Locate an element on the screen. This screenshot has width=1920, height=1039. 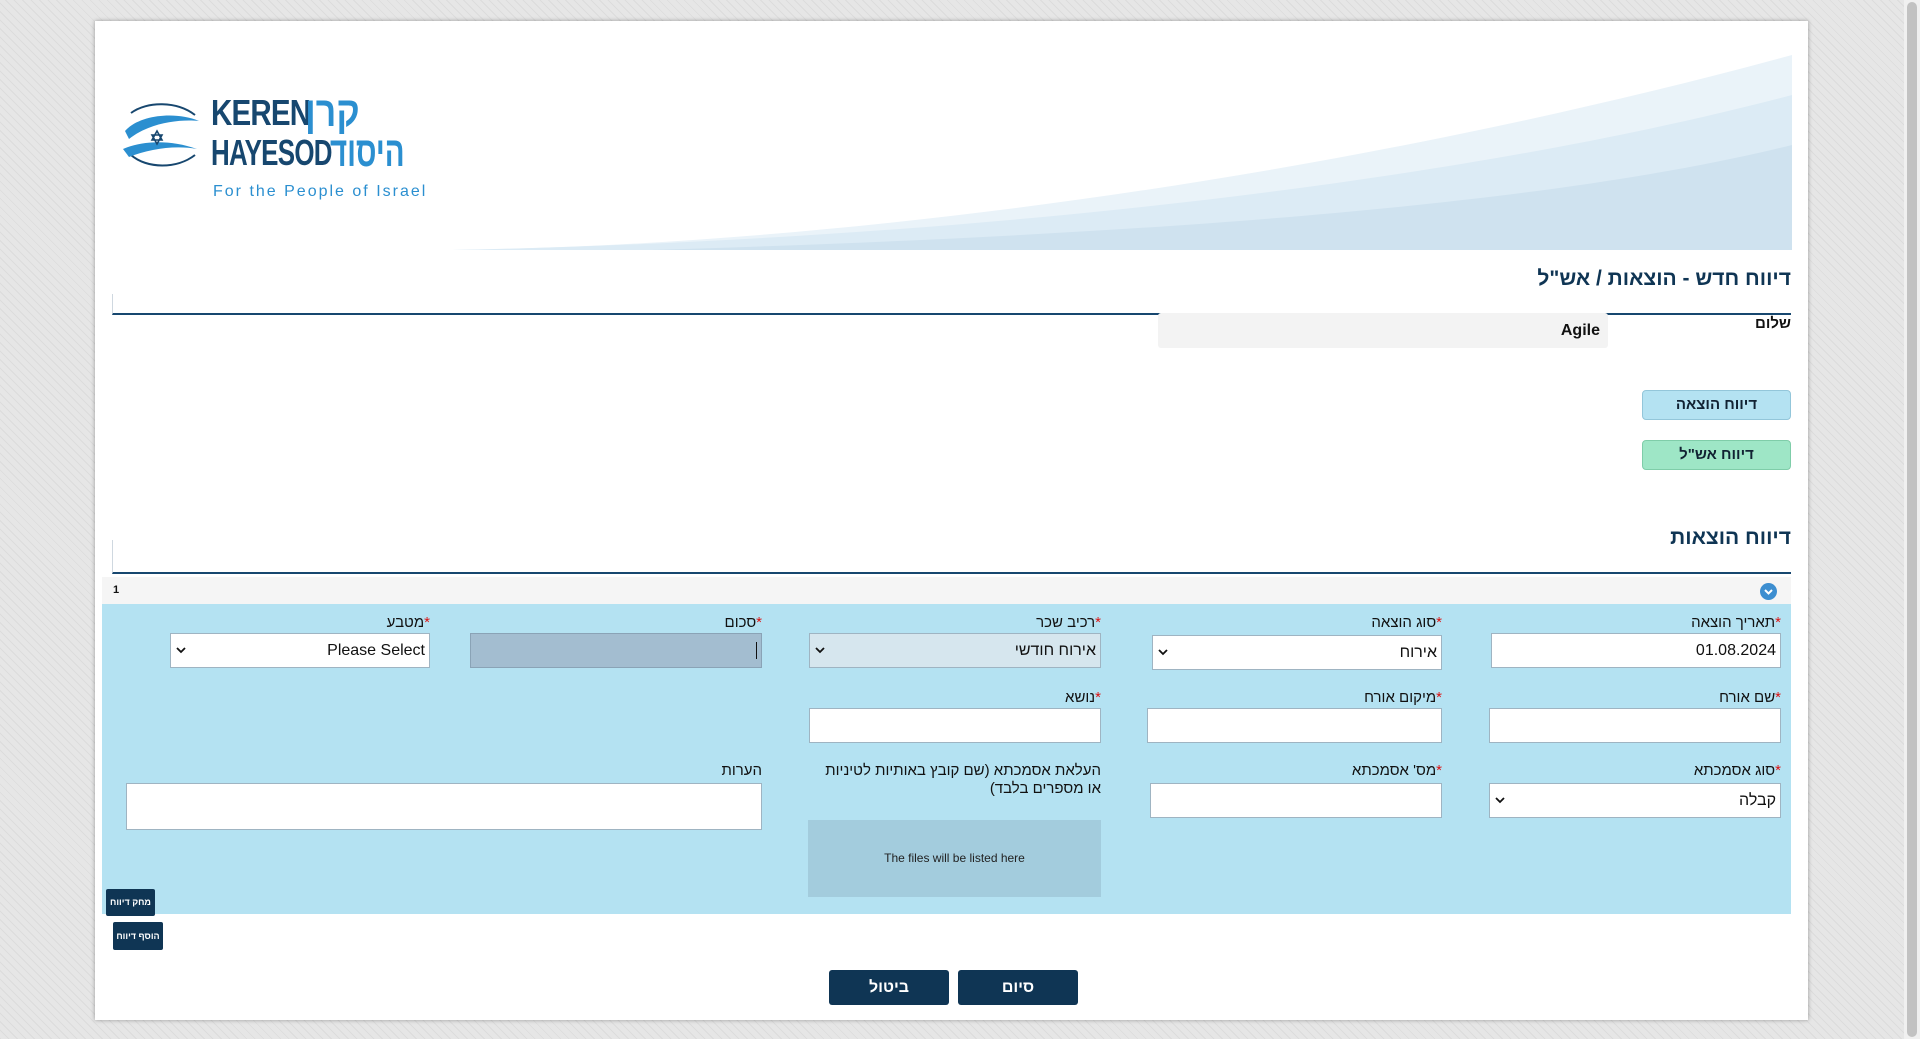
header-banner is located at coordinates (1122, 152).